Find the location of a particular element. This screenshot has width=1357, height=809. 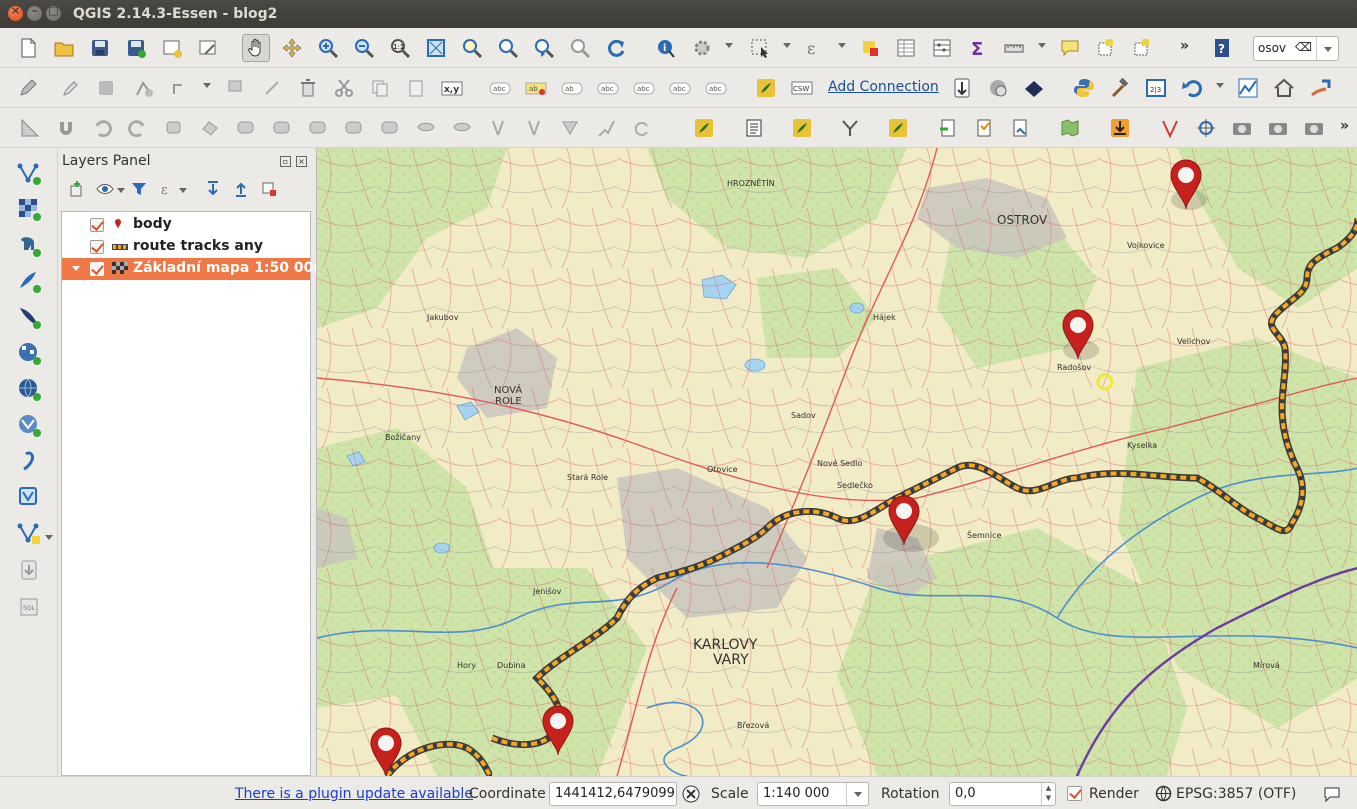

add-spatialite-layer-button is located at coordinates (29, 281).